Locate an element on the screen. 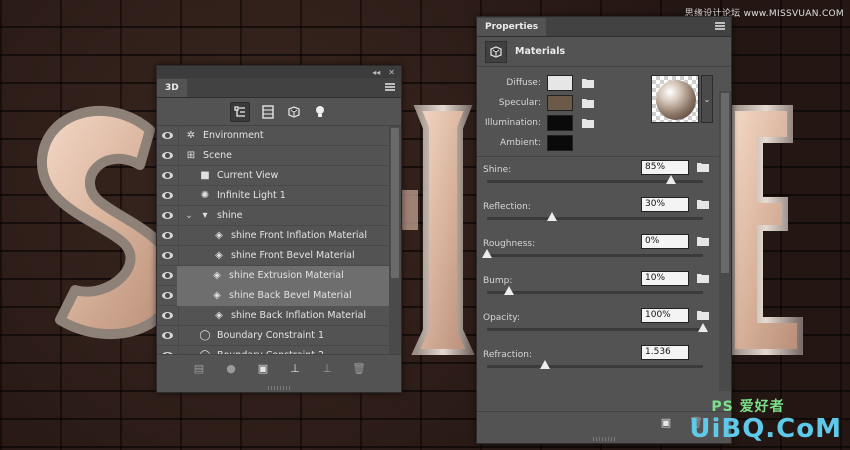  property-value-input: 0% is located at coordinates (665, 241).